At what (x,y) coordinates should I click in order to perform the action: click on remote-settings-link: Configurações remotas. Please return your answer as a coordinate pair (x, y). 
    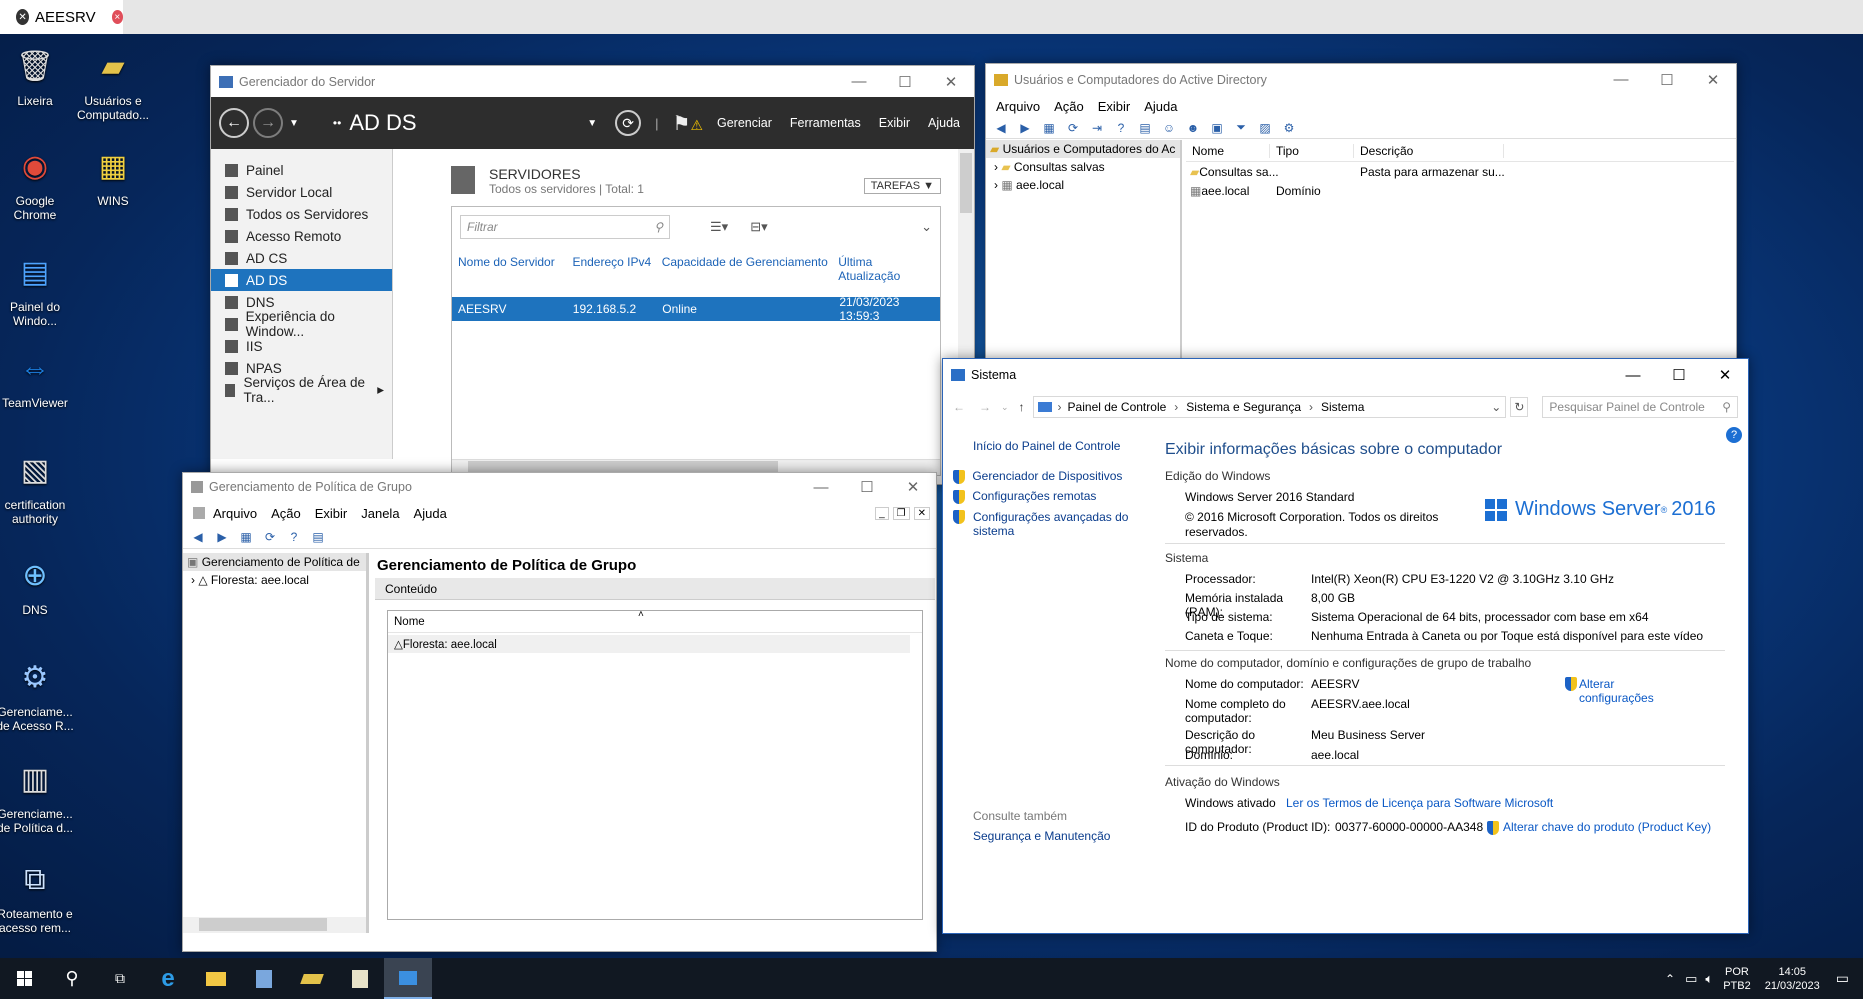
    Looking at the image, I should click on (1024, 496).